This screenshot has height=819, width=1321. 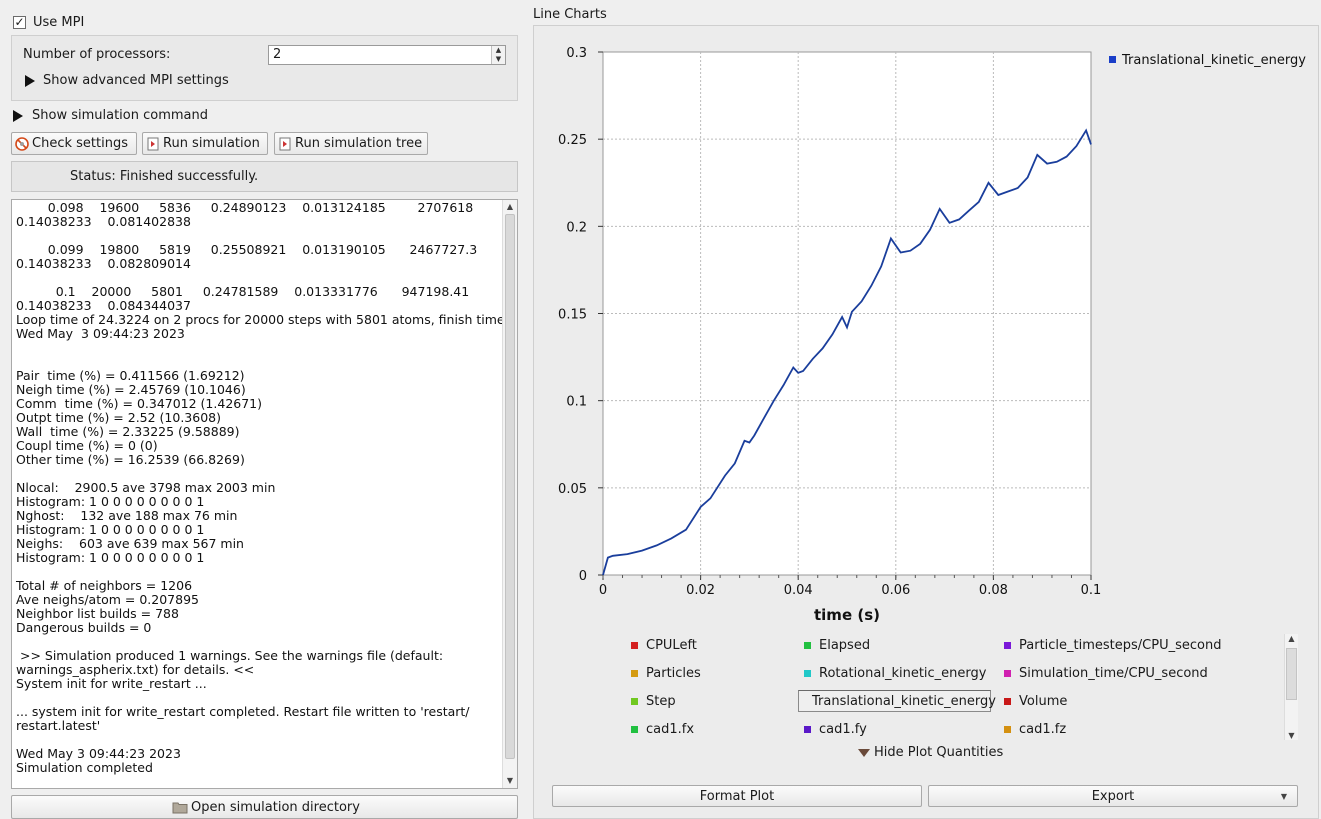 What do you see at coordinates (1035, 729) in the screenshot?
I see `quantity-item: cad1.fz` at bounding box center [1035, 729].